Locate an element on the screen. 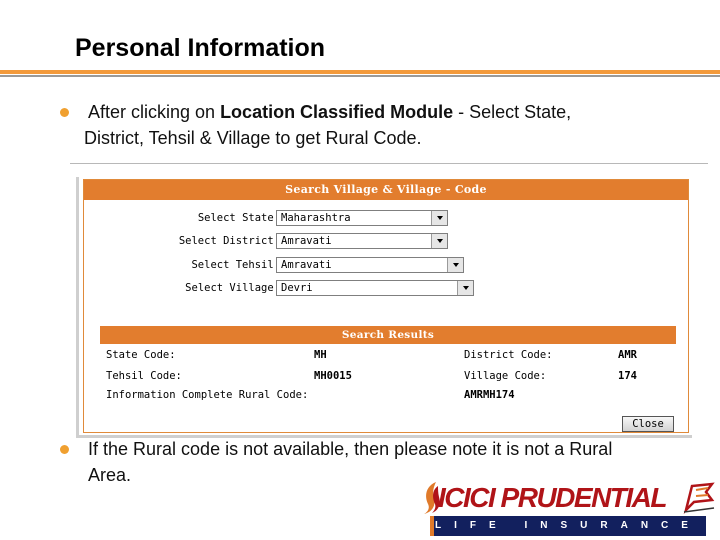  state-select-value: Maharashtra is located at coordinates (316, 218).